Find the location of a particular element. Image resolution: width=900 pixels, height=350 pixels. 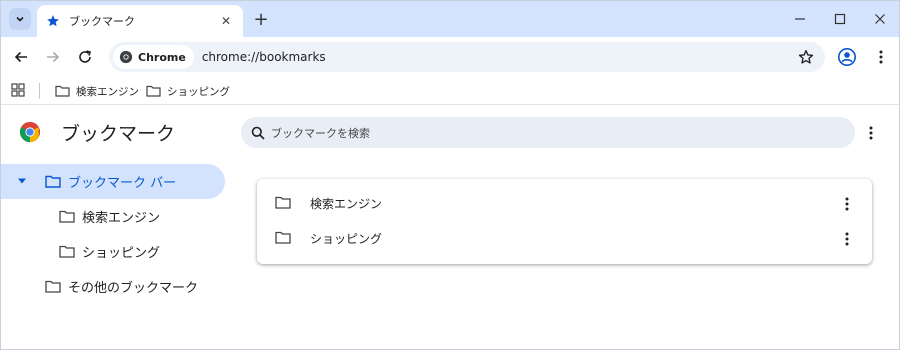

bookmark-folder-search-engines: 検索エンジン is located at coordinates (97, 91).